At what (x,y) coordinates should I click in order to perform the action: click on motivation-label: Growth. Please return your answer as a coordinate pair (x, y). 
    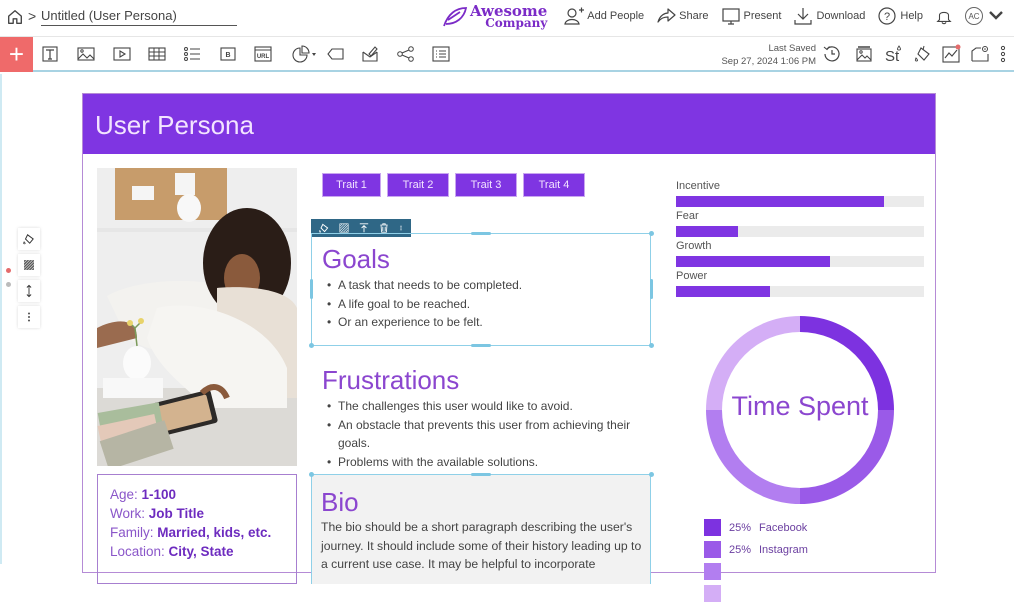
    Looking at the image, I should click on (694, 246).